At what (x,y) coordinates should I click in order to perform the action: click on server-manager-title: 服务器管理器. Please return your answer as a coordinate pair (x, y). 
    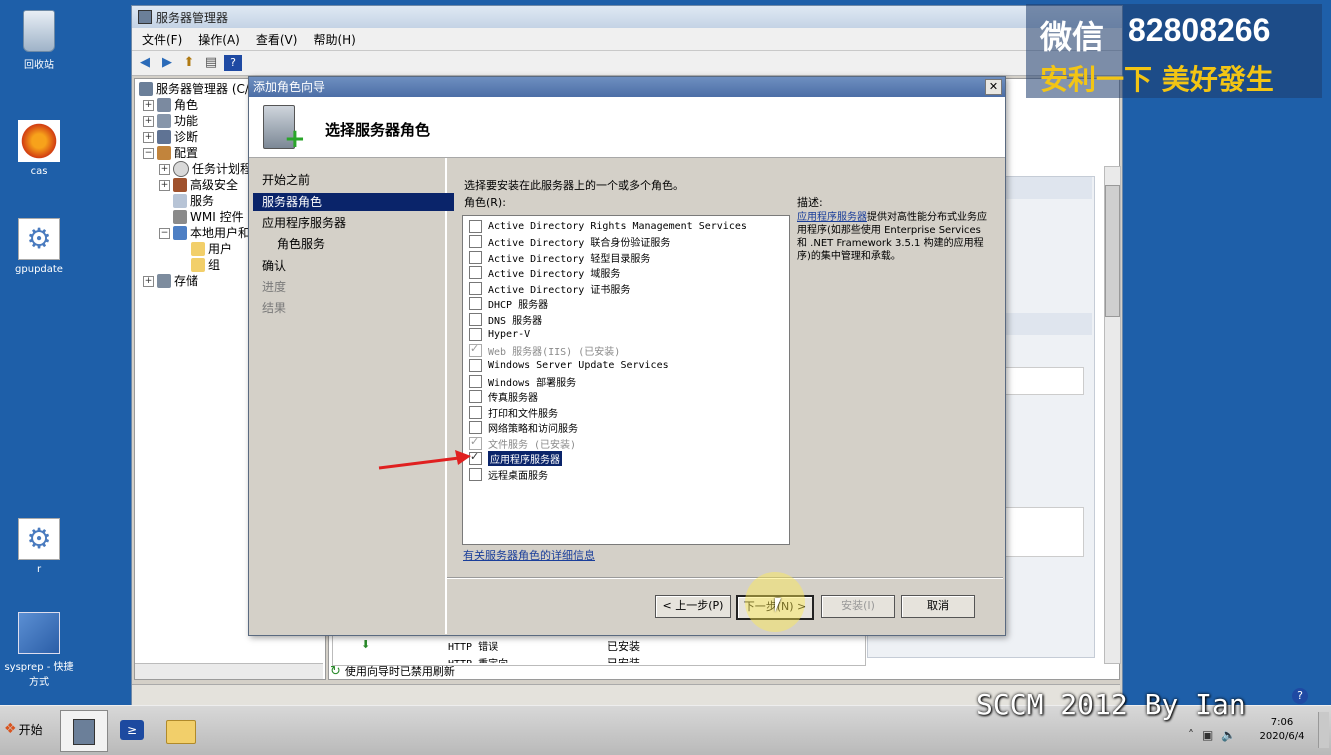
    Looking at the image, I should click on (192, 17).